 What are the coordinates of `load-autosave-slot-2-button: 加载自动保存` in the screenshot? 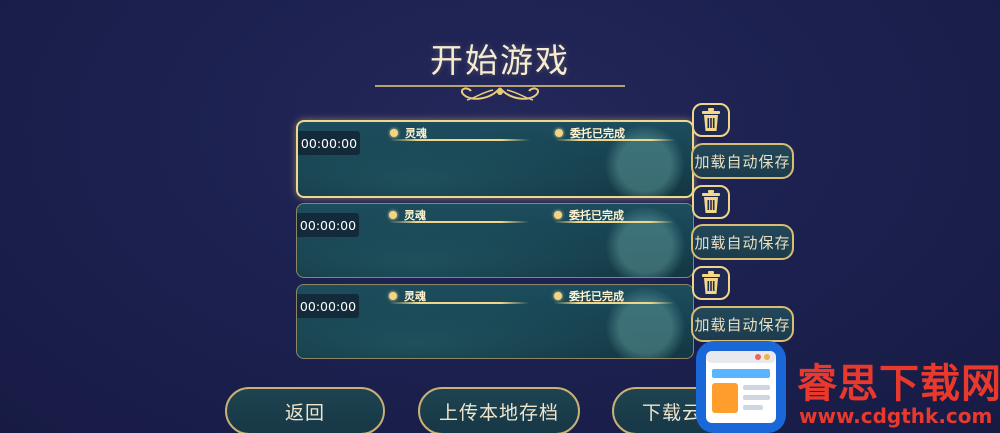 It's located at (742, 242).